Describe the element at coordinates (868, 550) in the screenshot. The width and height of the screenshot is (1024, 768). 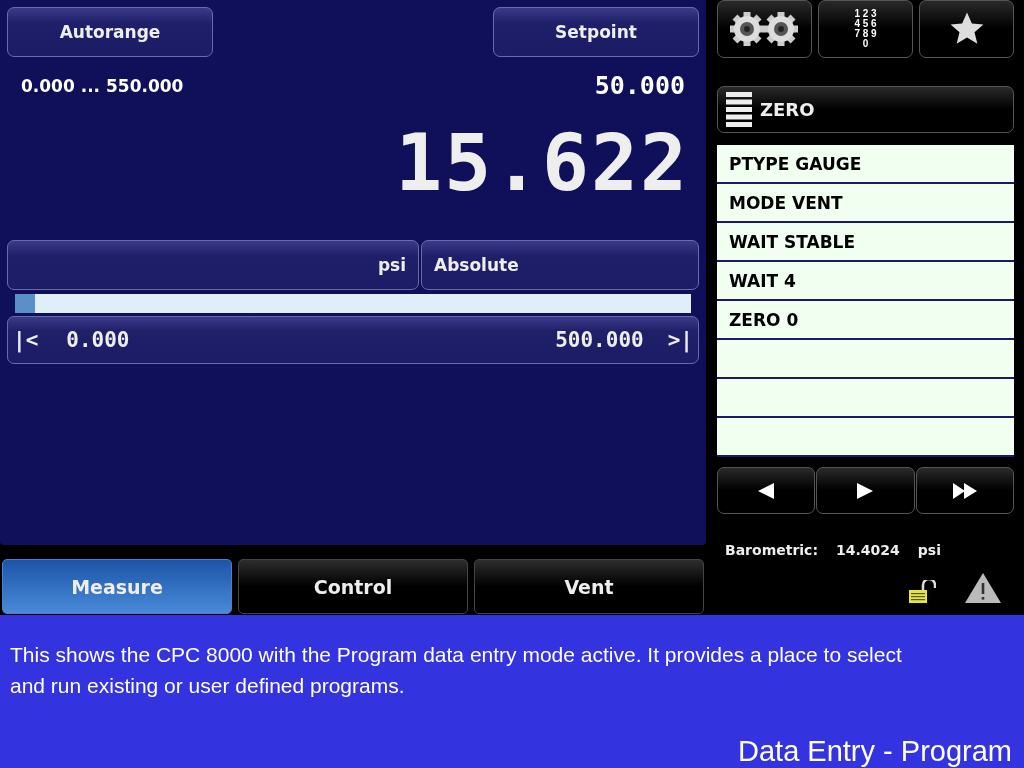
I see `barometric-value: 14.4024` at that location.